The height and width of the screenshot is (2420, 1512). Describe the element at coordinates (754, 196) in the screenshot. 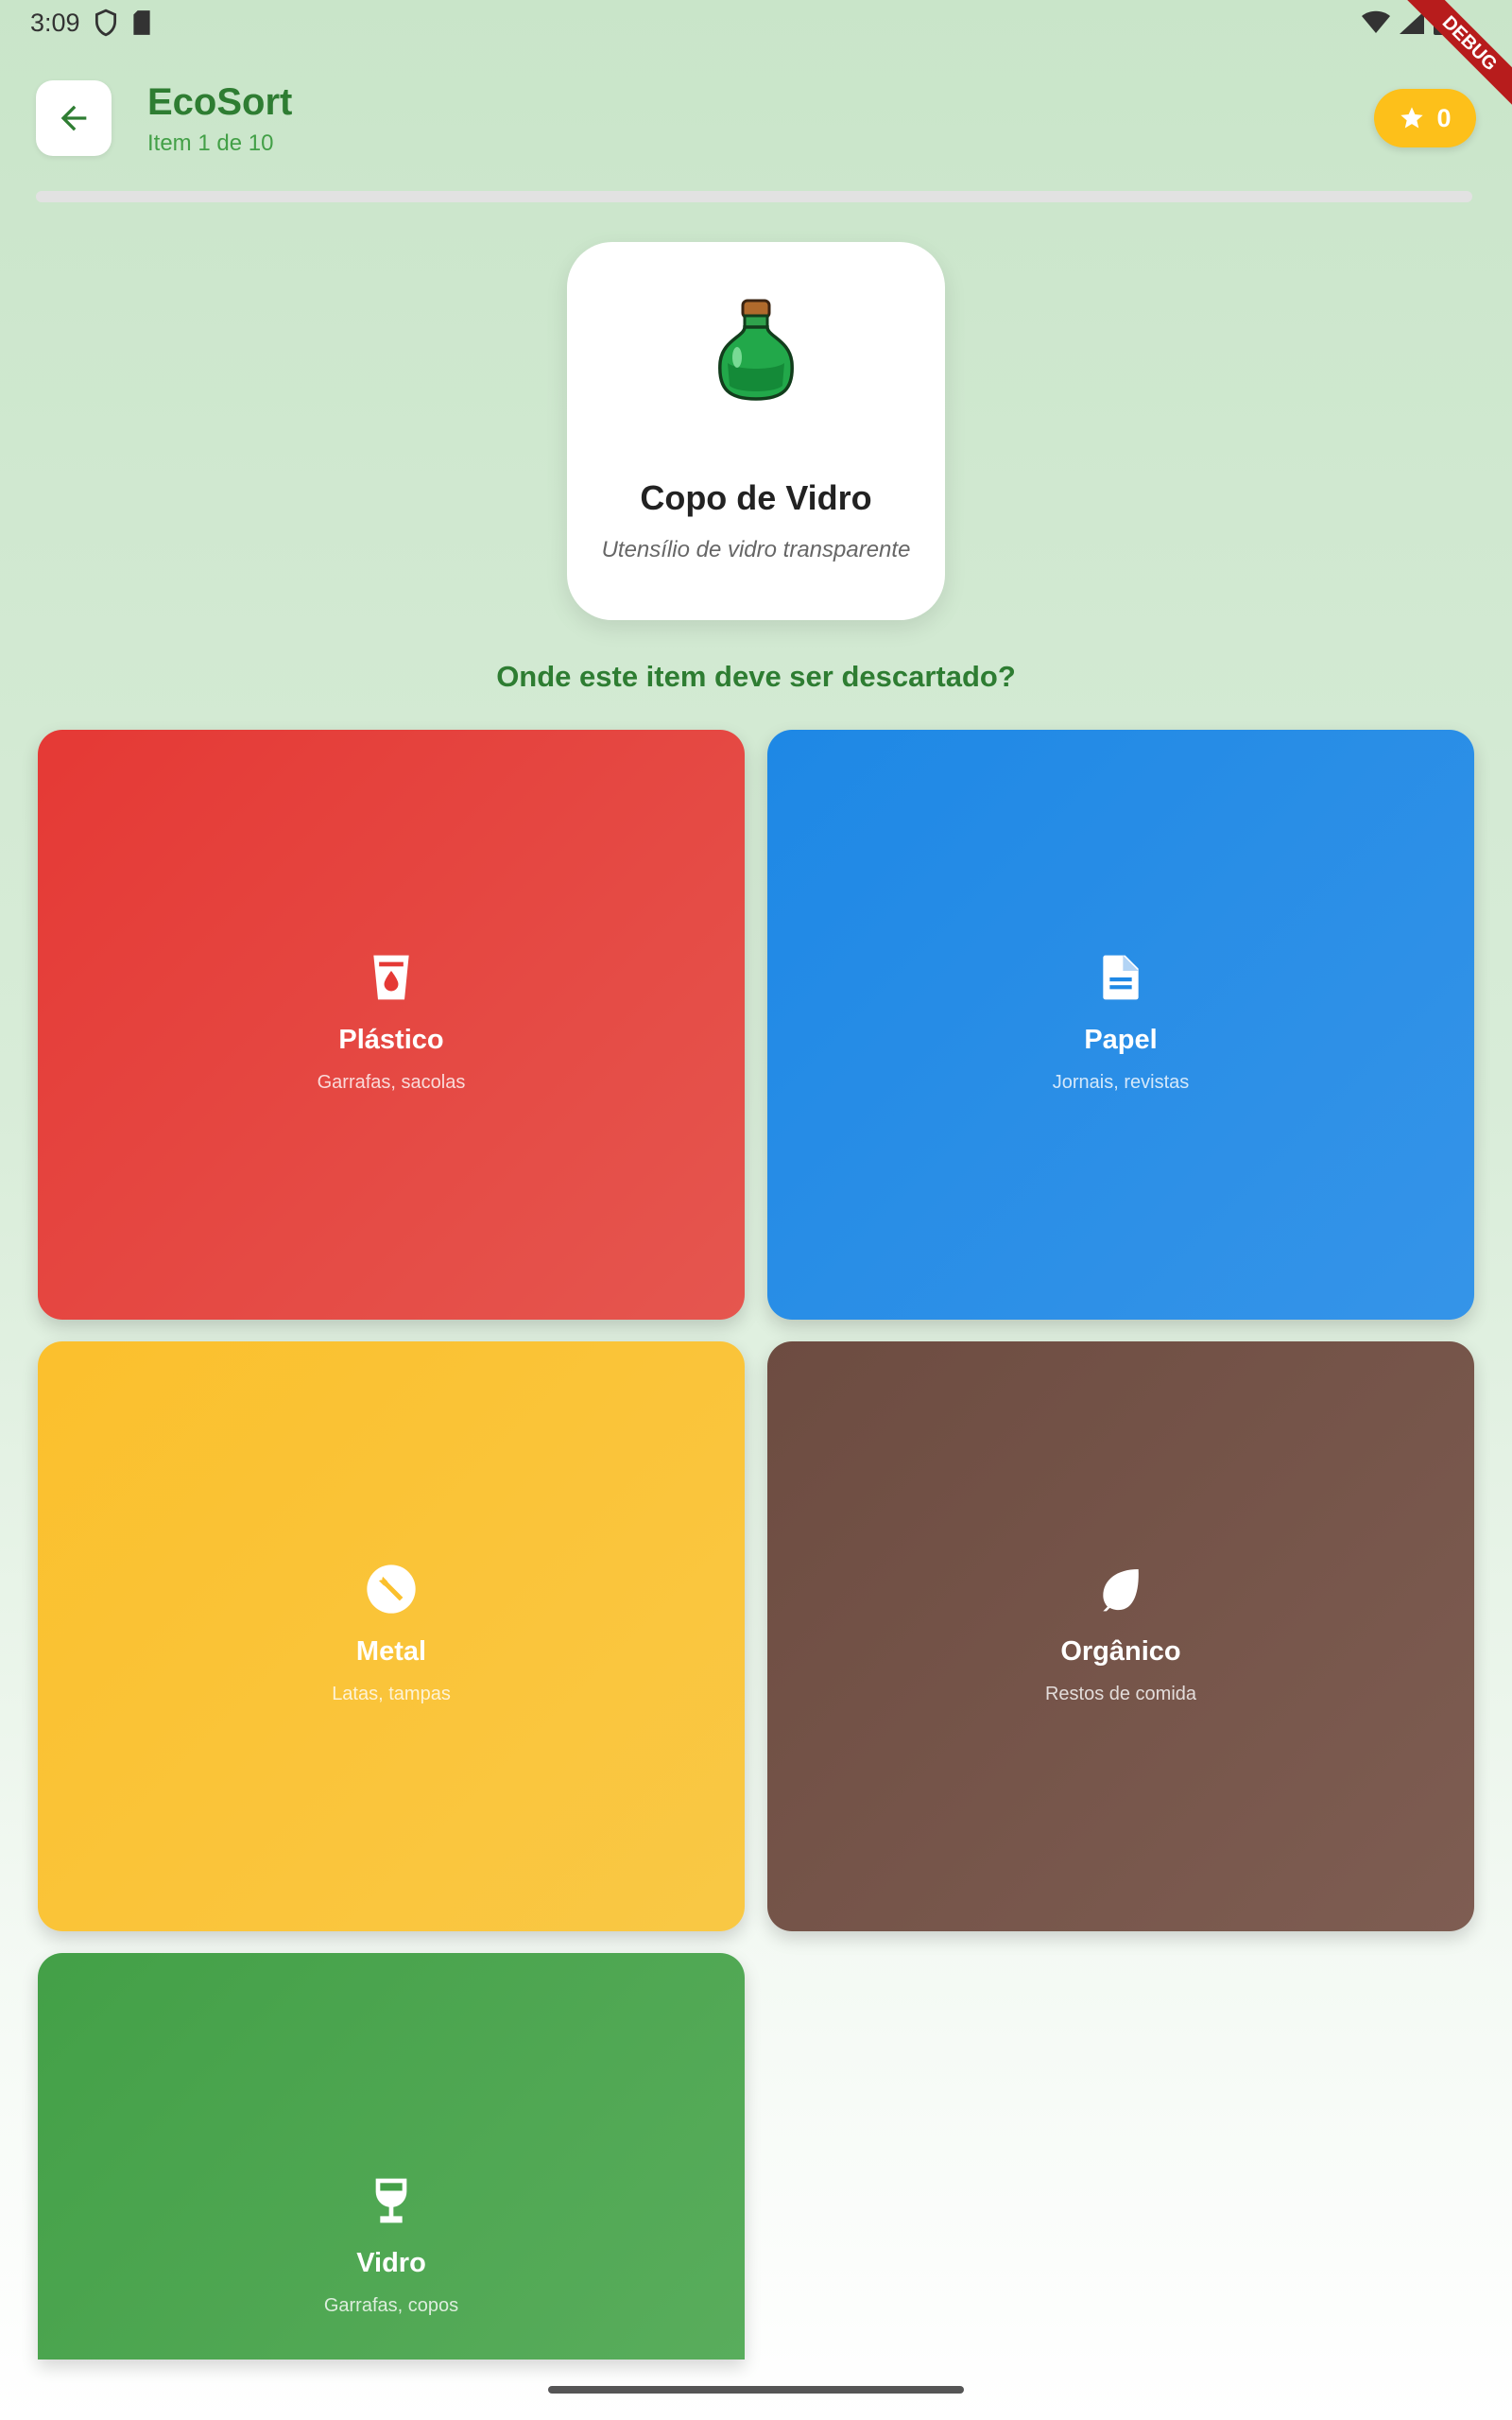

I see `progress-bar` at that location.